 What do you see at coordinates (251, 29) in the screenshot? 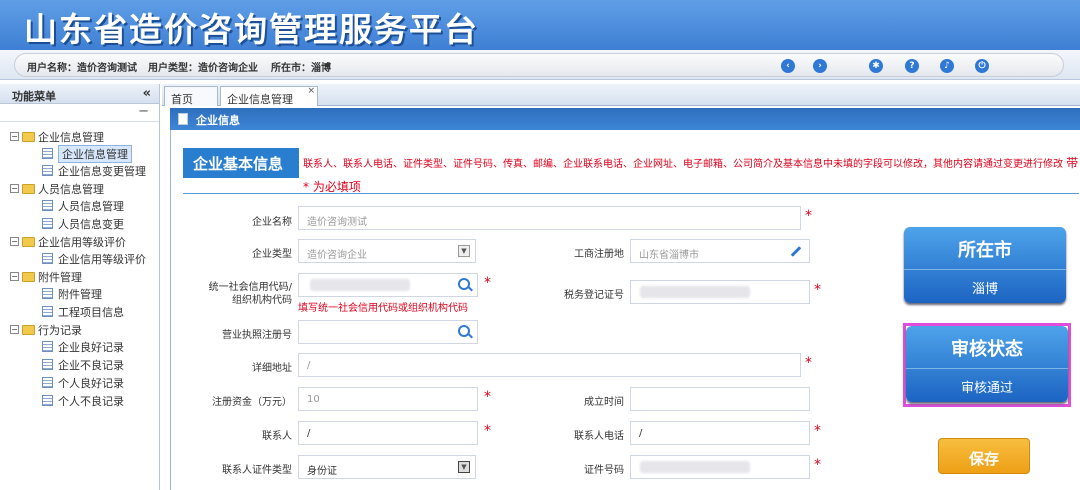
I see `app-title: 山东省造价咨询管理服务平台` at bounding box center [251, 29].